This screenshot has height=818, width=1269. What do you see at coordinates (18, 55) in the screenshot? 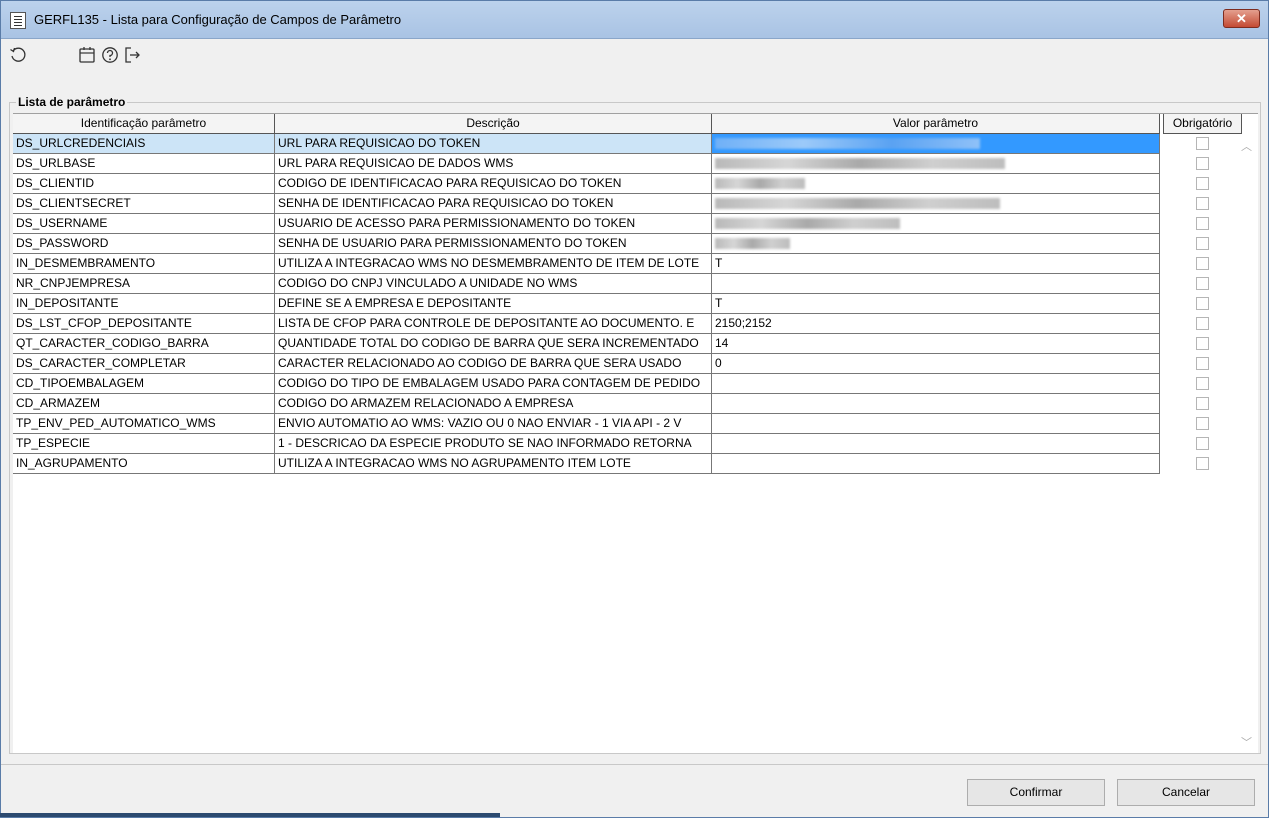
I see `refresh-icon` at bounding box center [18, 55].